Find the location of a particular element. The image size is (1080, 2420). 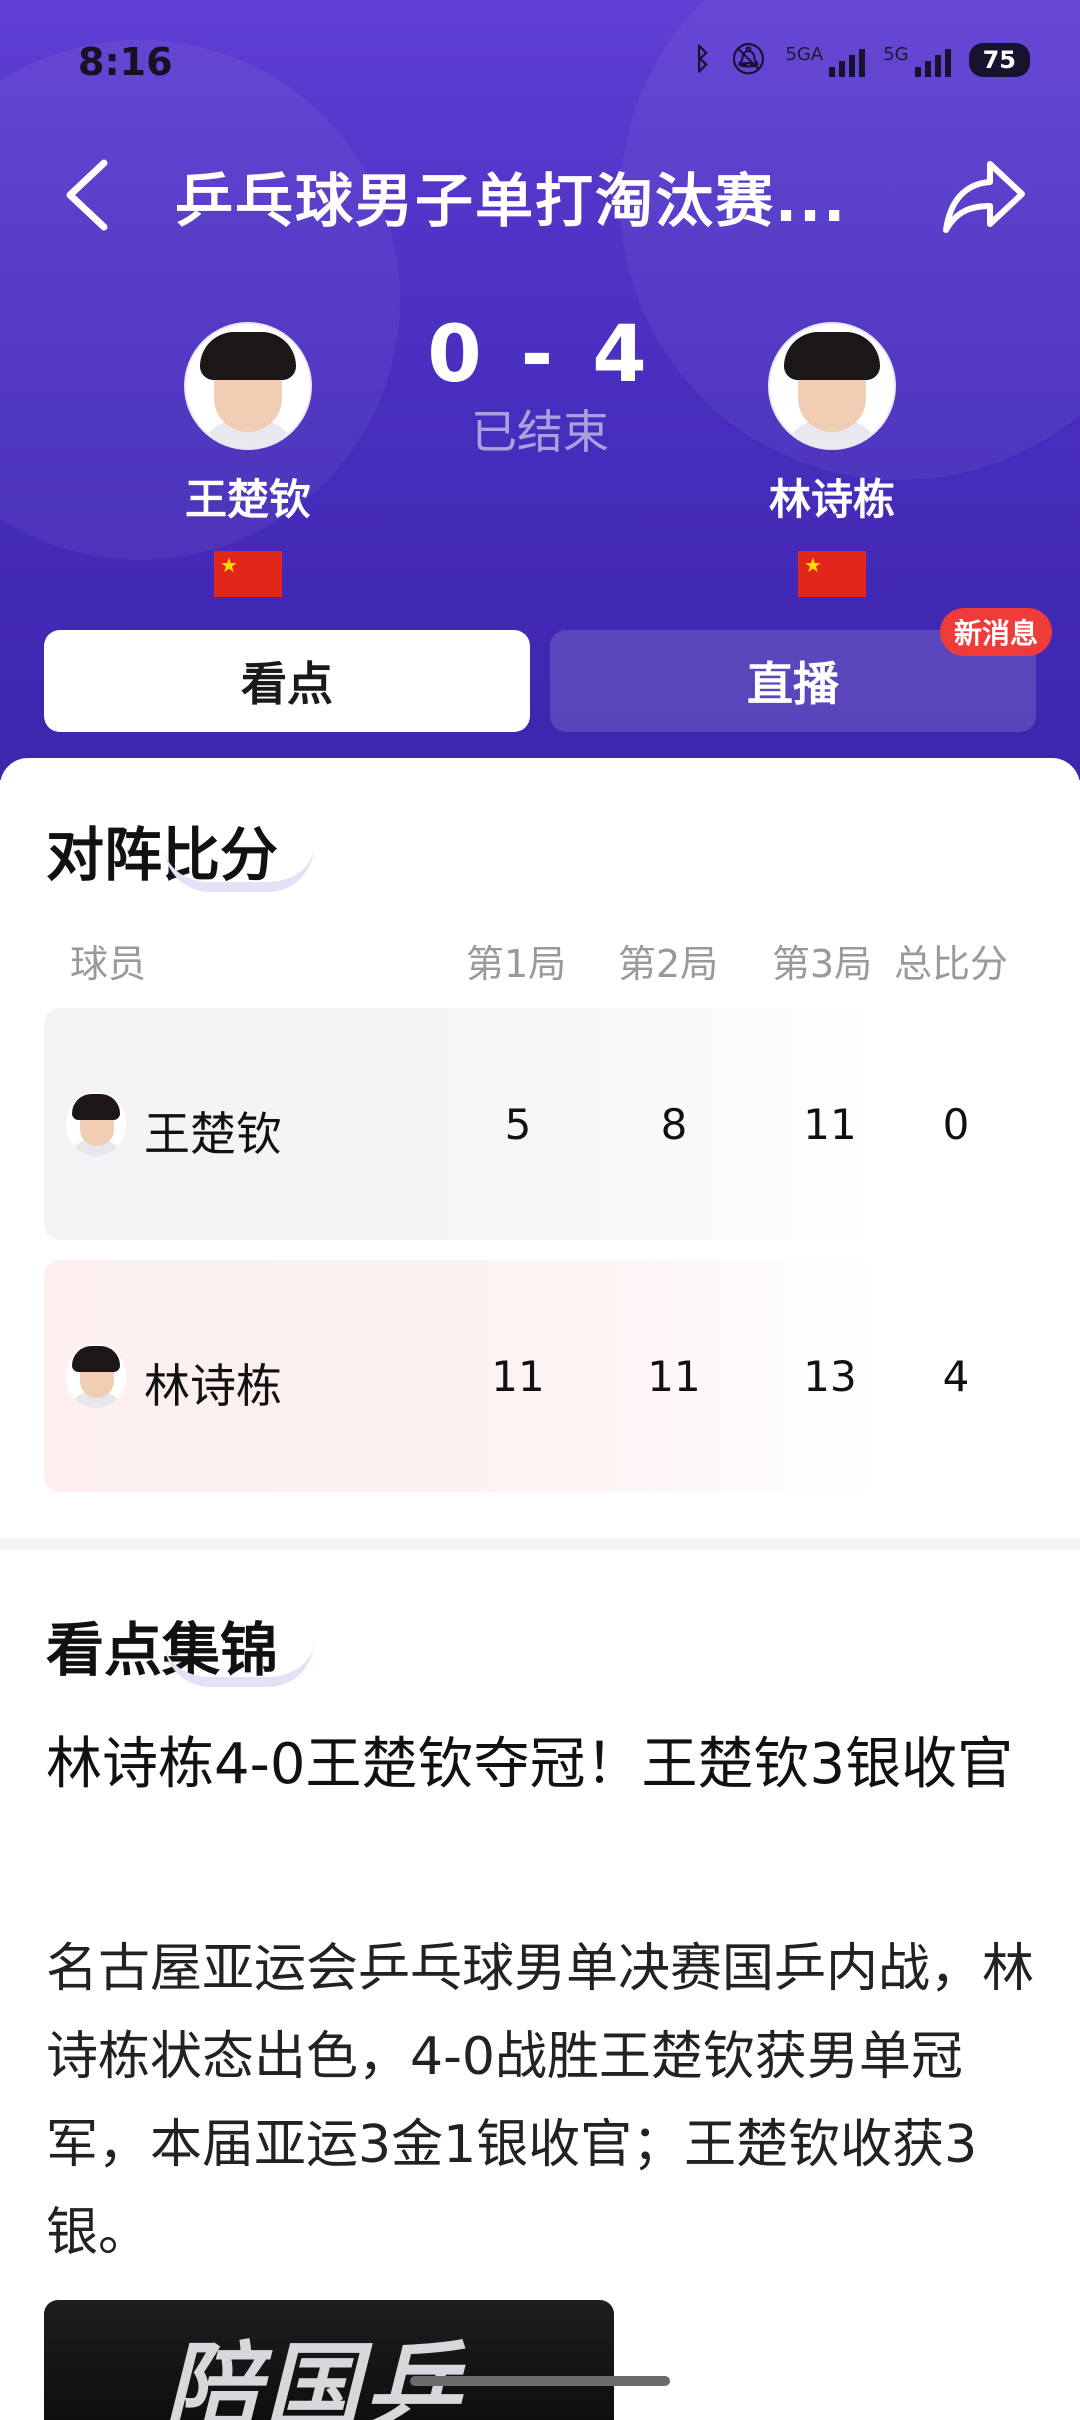

table-row: 王楚钦 5 8 11 0 is located at coordinates (506, 1124).